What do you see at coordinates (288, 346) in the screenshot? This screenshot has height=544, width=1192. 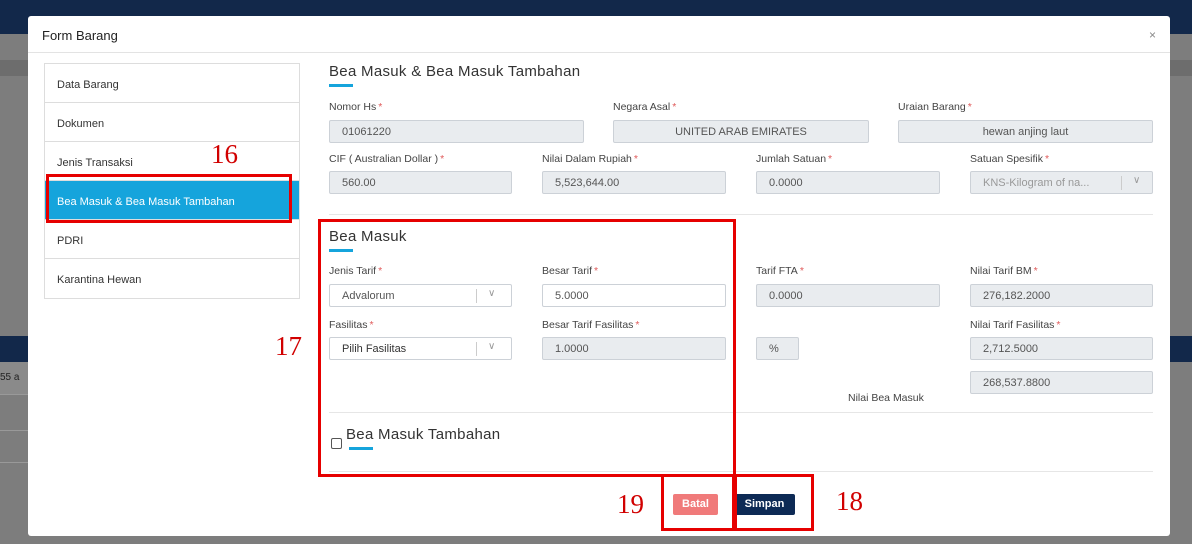 I see `annotation-number-17: 17` at bounding box center [288, 346].